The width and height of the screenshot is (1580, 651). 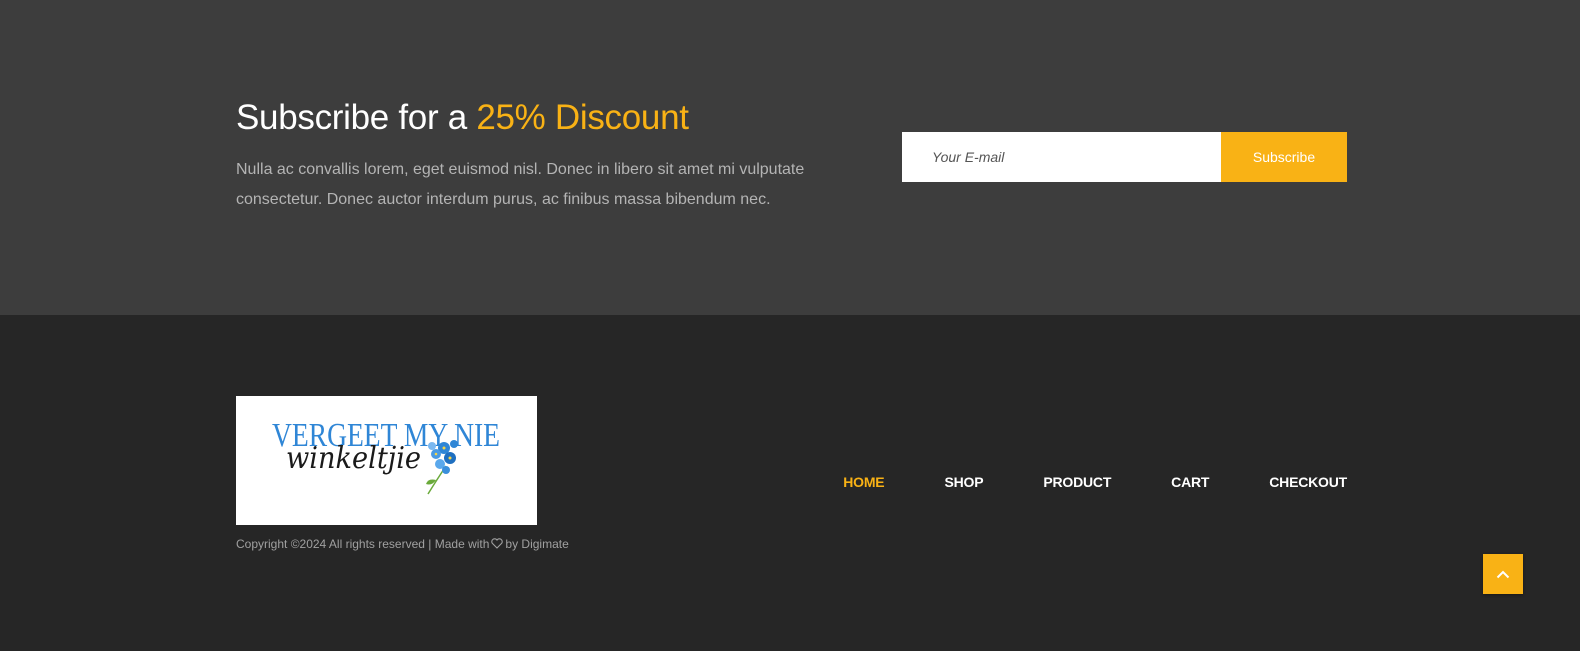 What do you see at coordinates (963, 482) in the screenshot?
I see `nav-shop: SHOP` at bounding box center [963, 482].